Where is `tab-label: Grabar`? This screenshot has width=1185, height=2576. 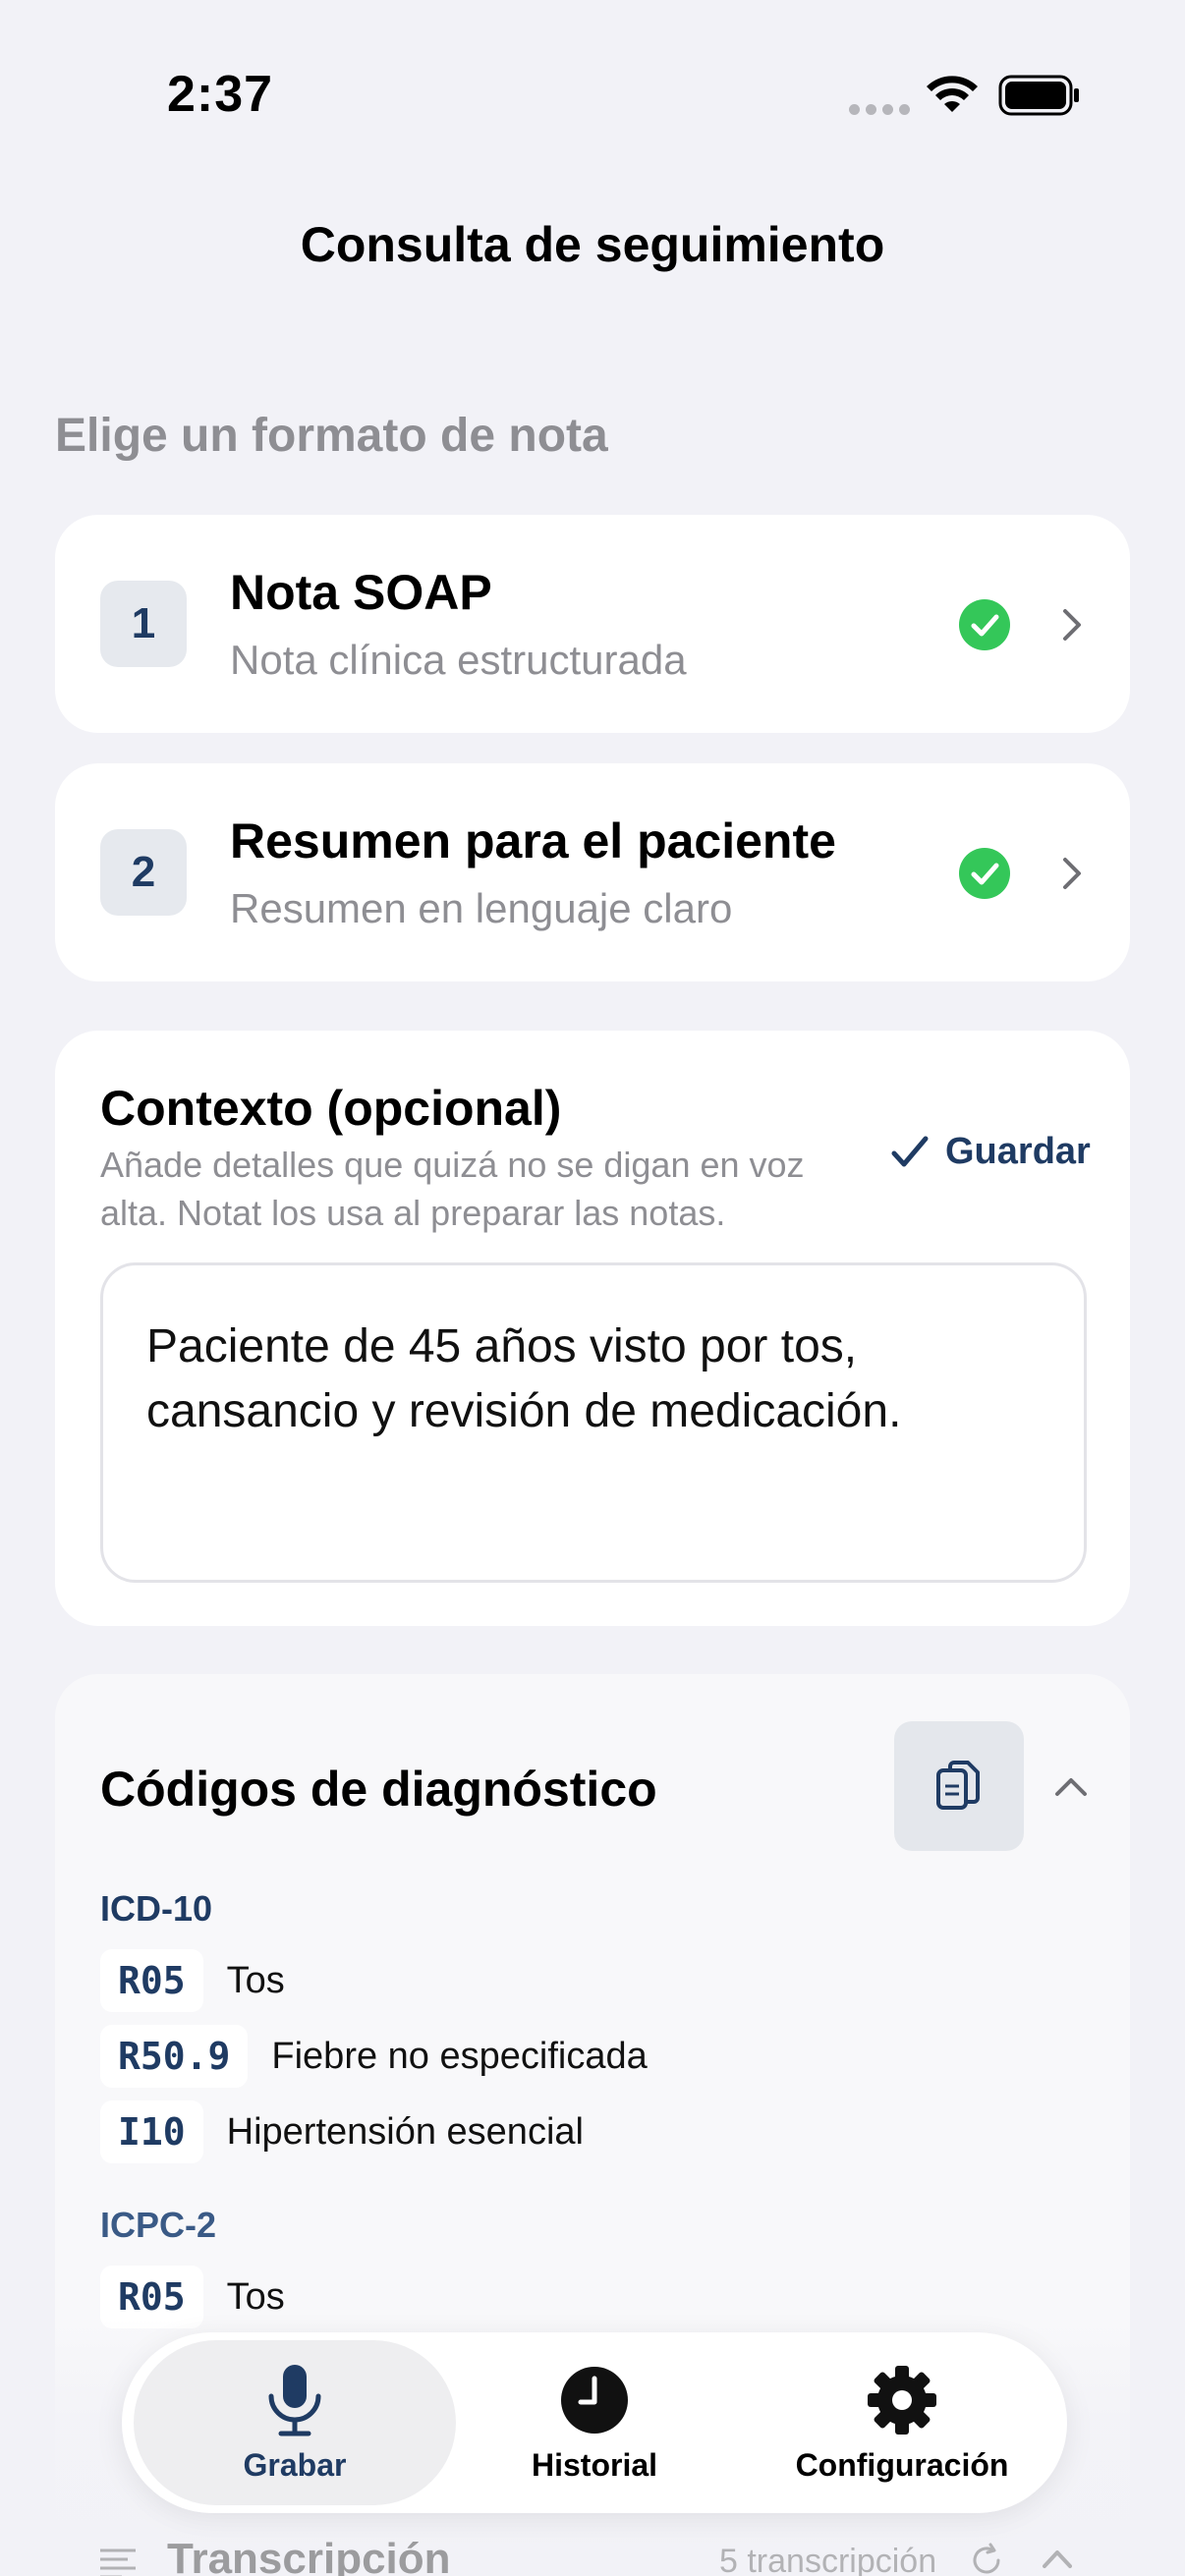
tab-label: Grabar is located at coordinates (295, 2464).